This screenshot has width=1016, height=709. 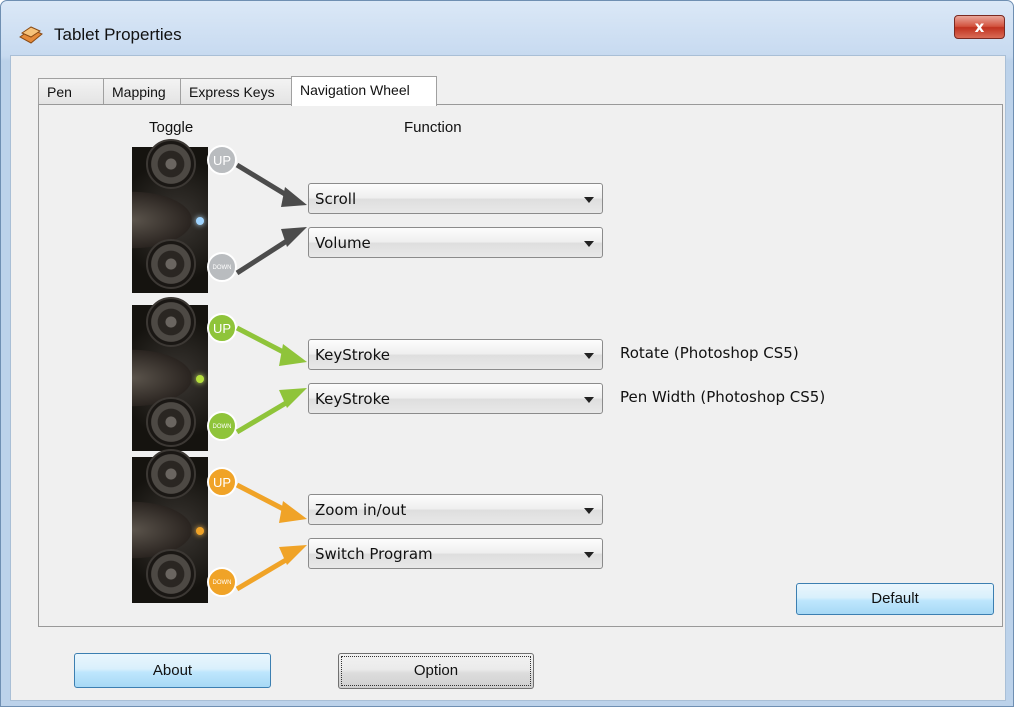 What do you see at coordinates (71, 91) in the screenshot?
I see `tab-pen: Pen` at bounding box center [71, 91].